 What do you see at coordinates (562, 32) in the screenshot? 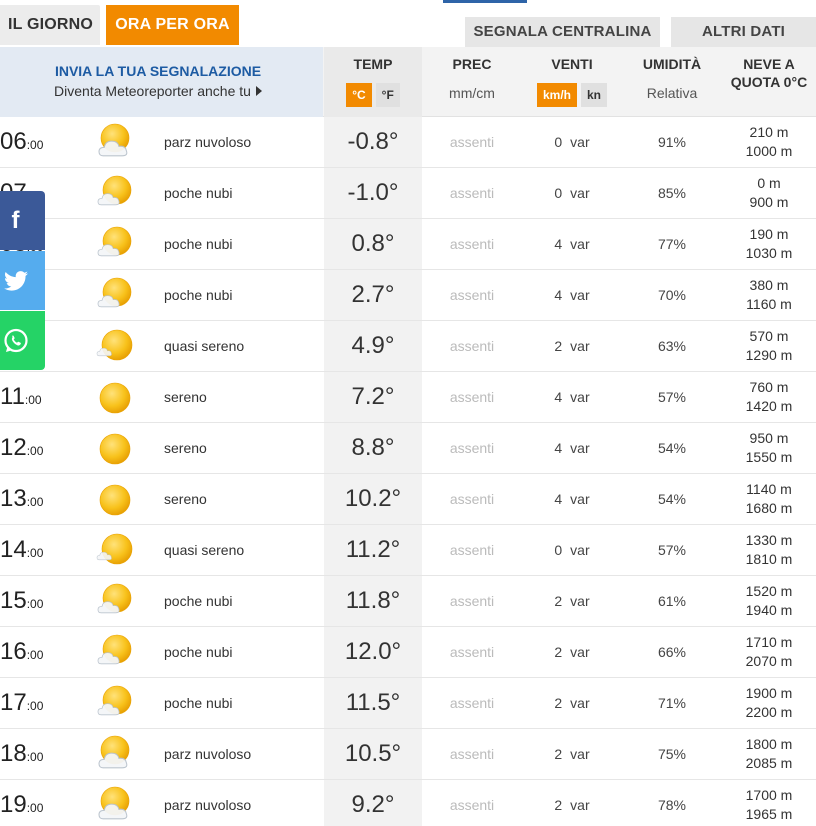
I see `tab-segnala-centralina: SEGNALA CENTRALINA` at bounding box center [562, 32].